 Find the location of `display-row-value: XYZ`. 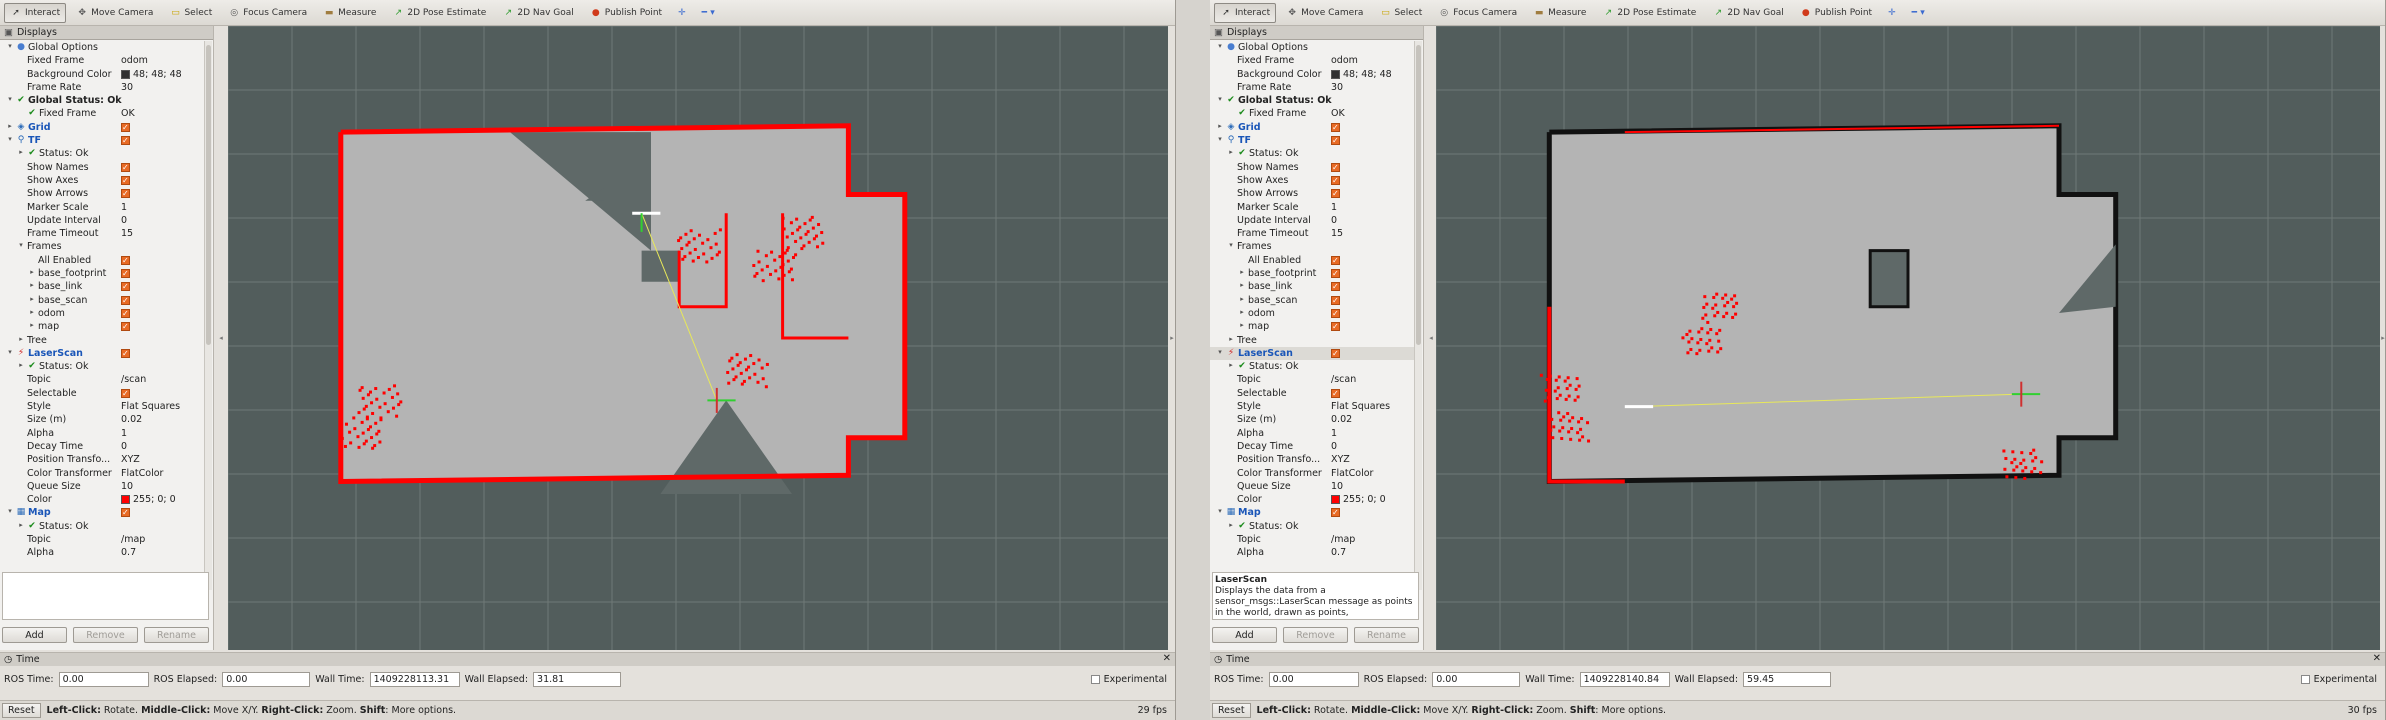

display-row-value: XYZ is located at coordinates (130, 459).